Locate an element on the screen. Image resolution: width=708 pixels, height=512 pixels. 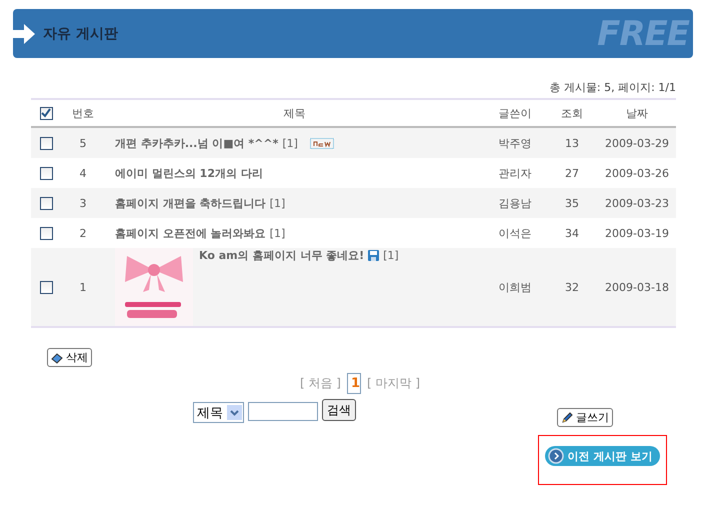
view-count: 32 is located at coordinates (572, 287).